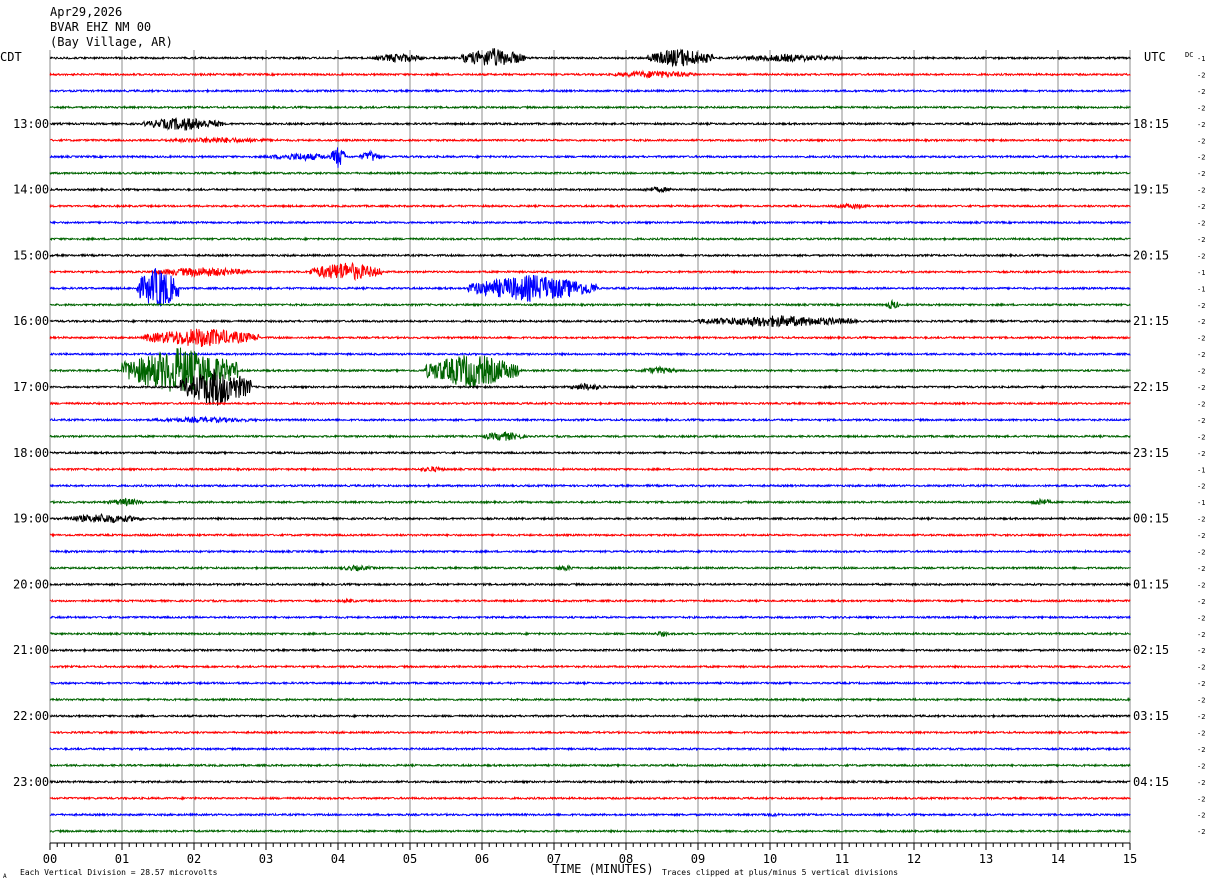  I want to click on left-hour-label: 19:00, so click(31, 519).